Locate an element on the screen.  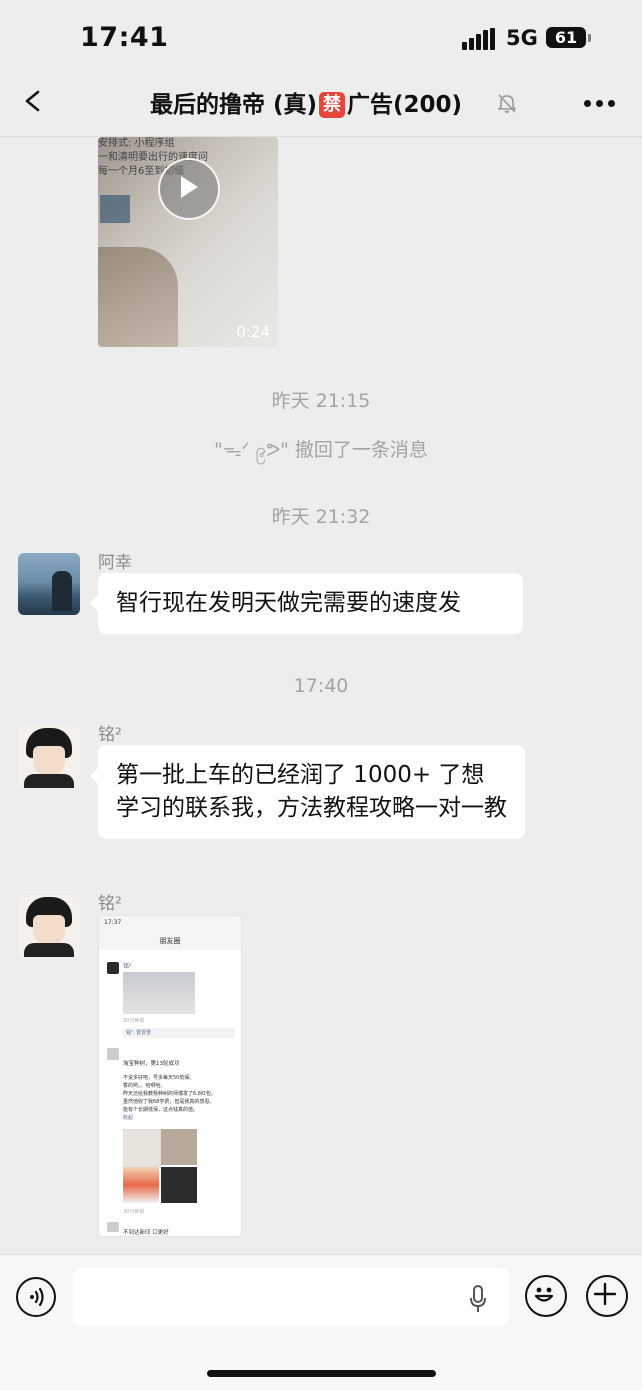
chat-title: 最后的撸帝 (真) 禁广告(200) is located at coordinates (306, 102).